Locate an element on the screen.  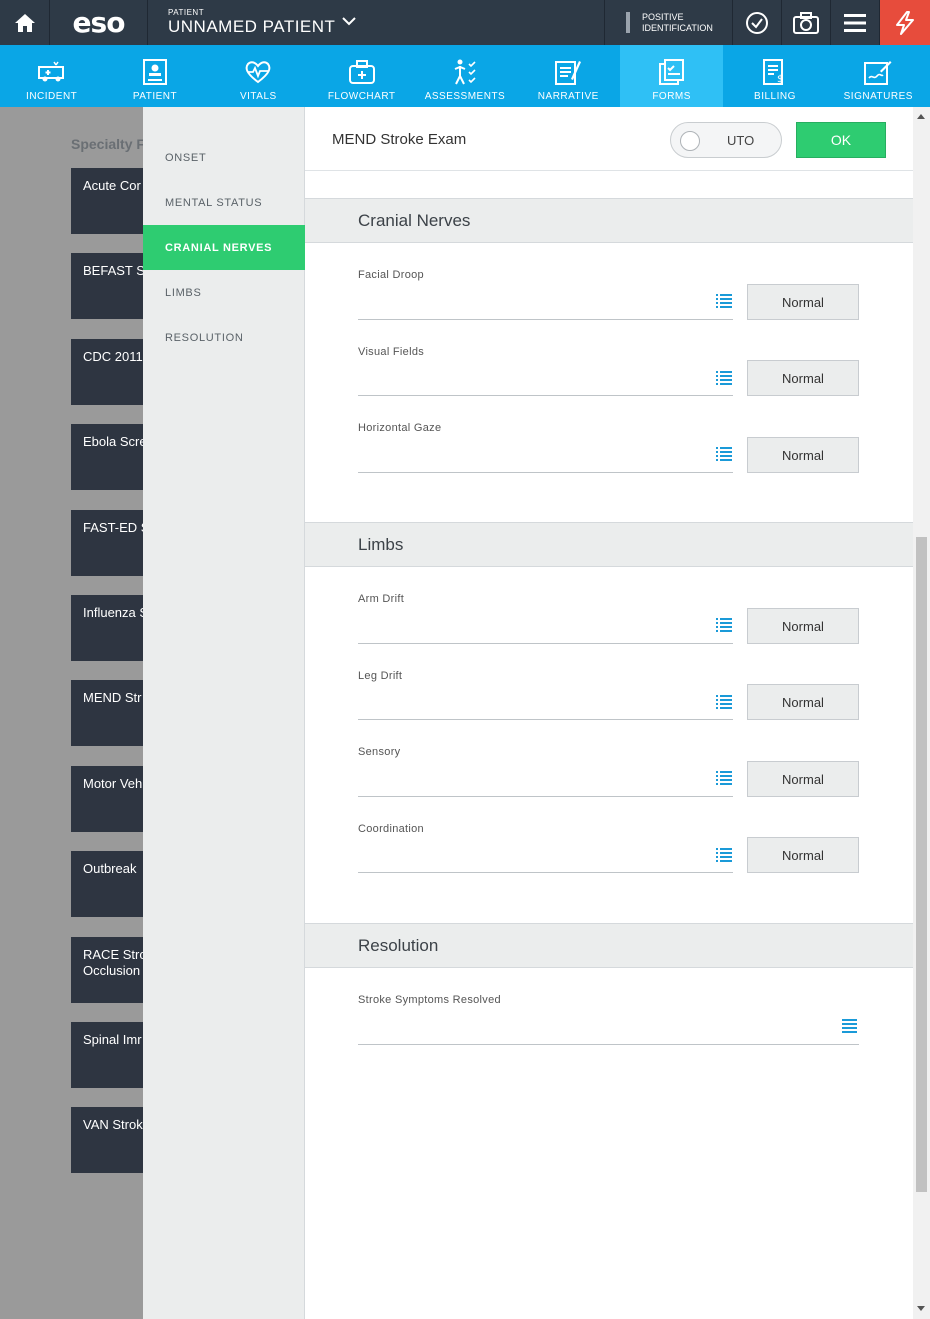
sidebar-item-limbs: LIMBS is located at coordinates (224, 292).